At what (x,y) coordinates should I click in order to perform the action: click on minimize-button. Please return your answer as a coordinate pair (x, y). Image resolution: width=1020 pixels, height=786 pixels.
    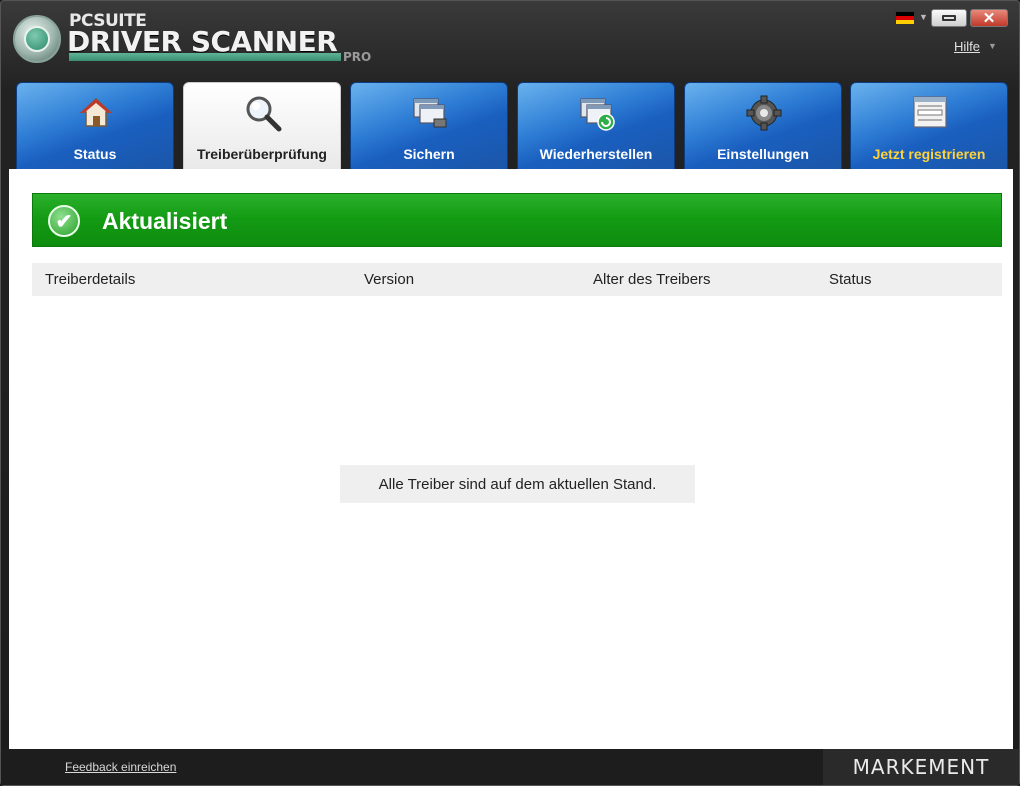
    Looking at the image, I should click on (949, 18).